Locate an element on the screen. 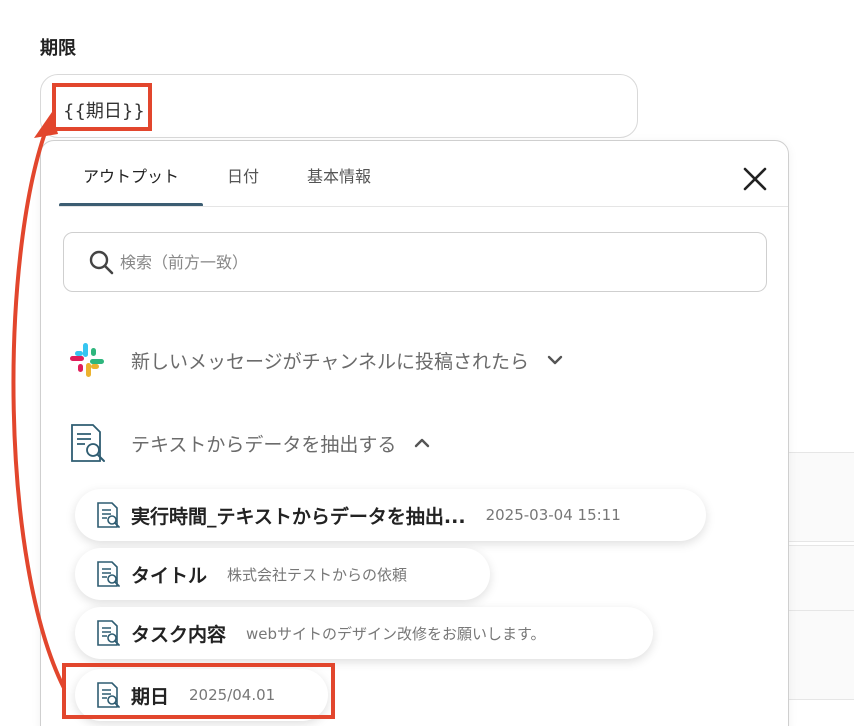  close-icon is located at coordinates (755, 179).